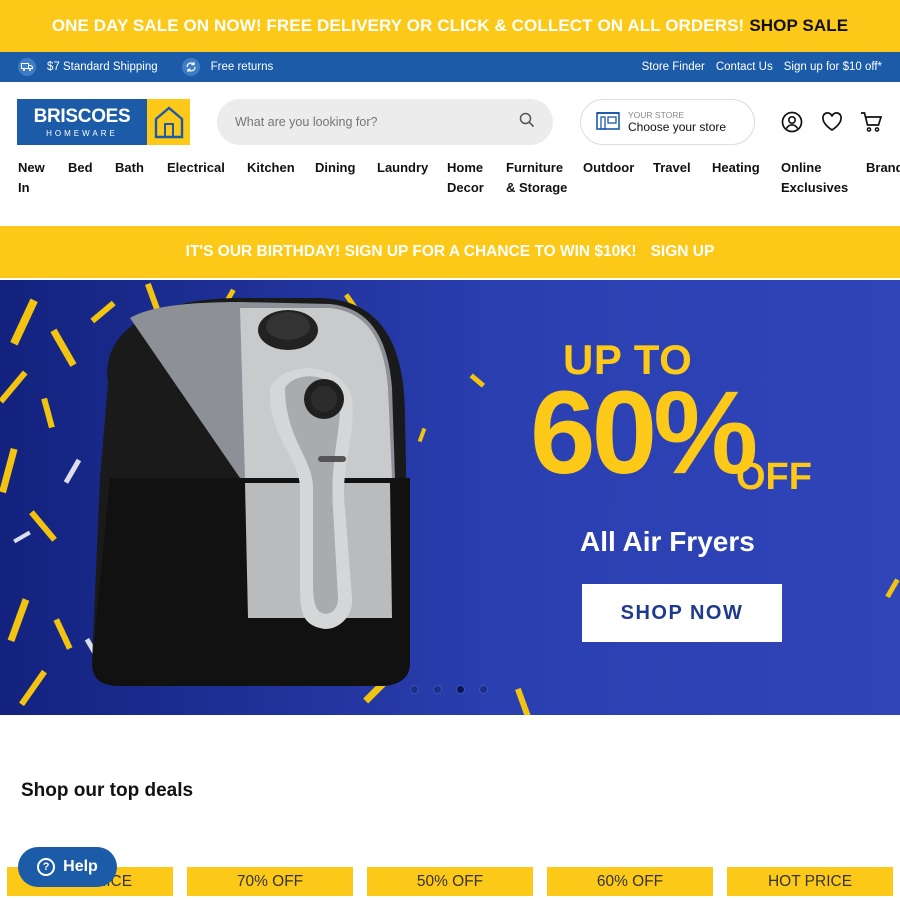  I want to click on returns-text: Free returns, so click(242, 67).